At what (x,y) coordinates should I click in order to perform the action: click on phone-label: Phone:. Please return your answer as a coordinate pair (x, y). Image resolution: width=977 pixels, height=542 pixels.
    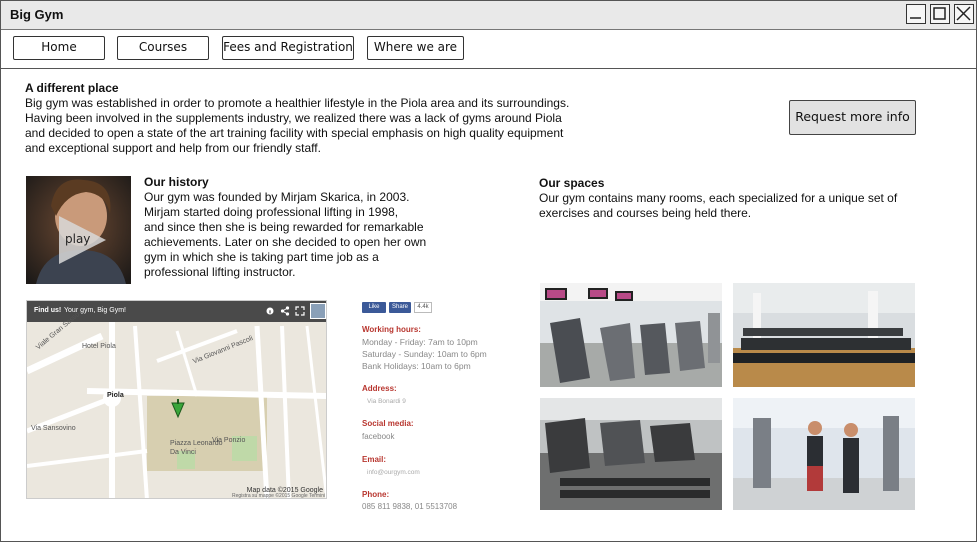
    Looking at the image, I should click on (376, 494).